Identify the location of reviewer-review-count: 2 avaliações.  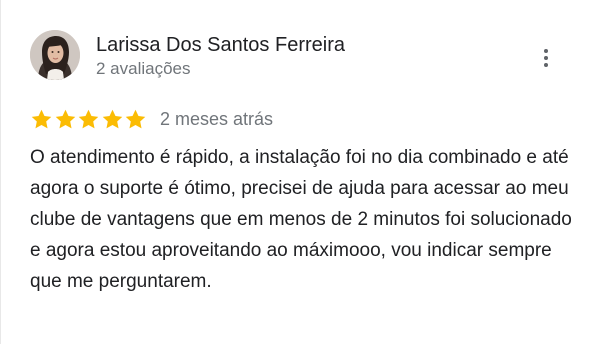
(143, 68).